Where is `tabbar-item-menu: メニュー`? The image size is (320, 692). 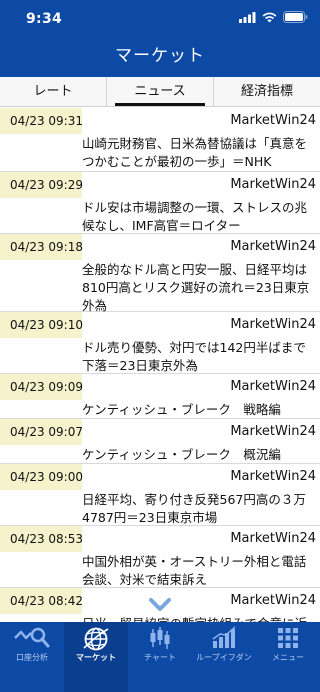 tabbar-item-menu: メニュー is located at coordinates (288, 657).